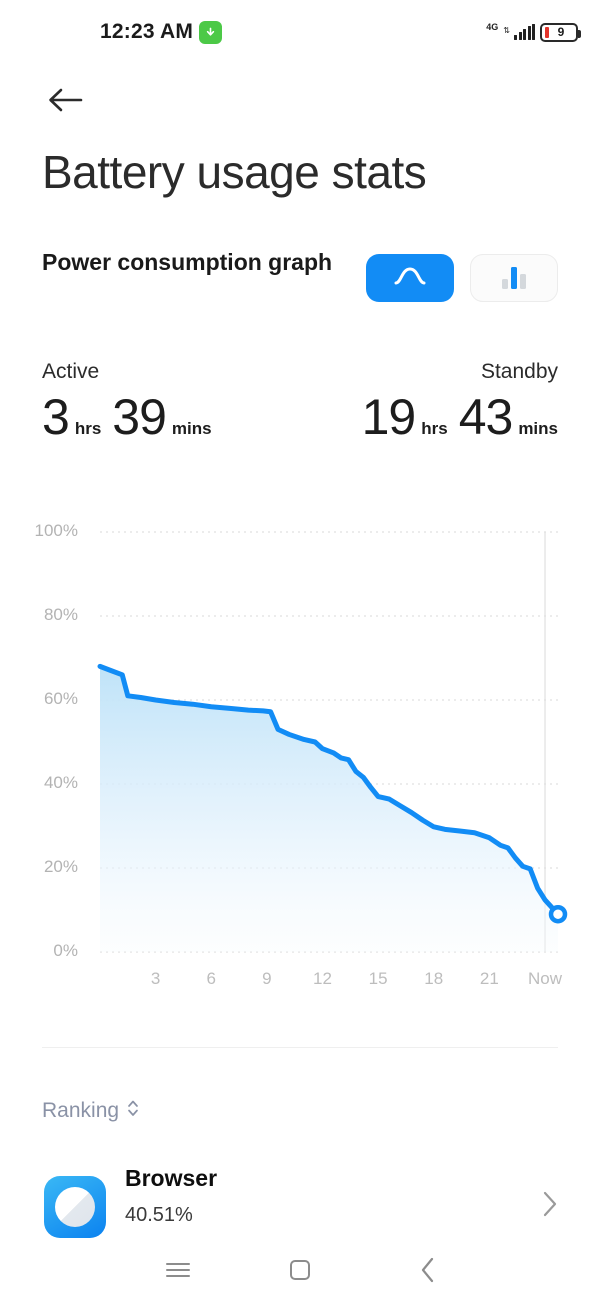  I want to click on battery-low-icon: 9, so click(560, 32).